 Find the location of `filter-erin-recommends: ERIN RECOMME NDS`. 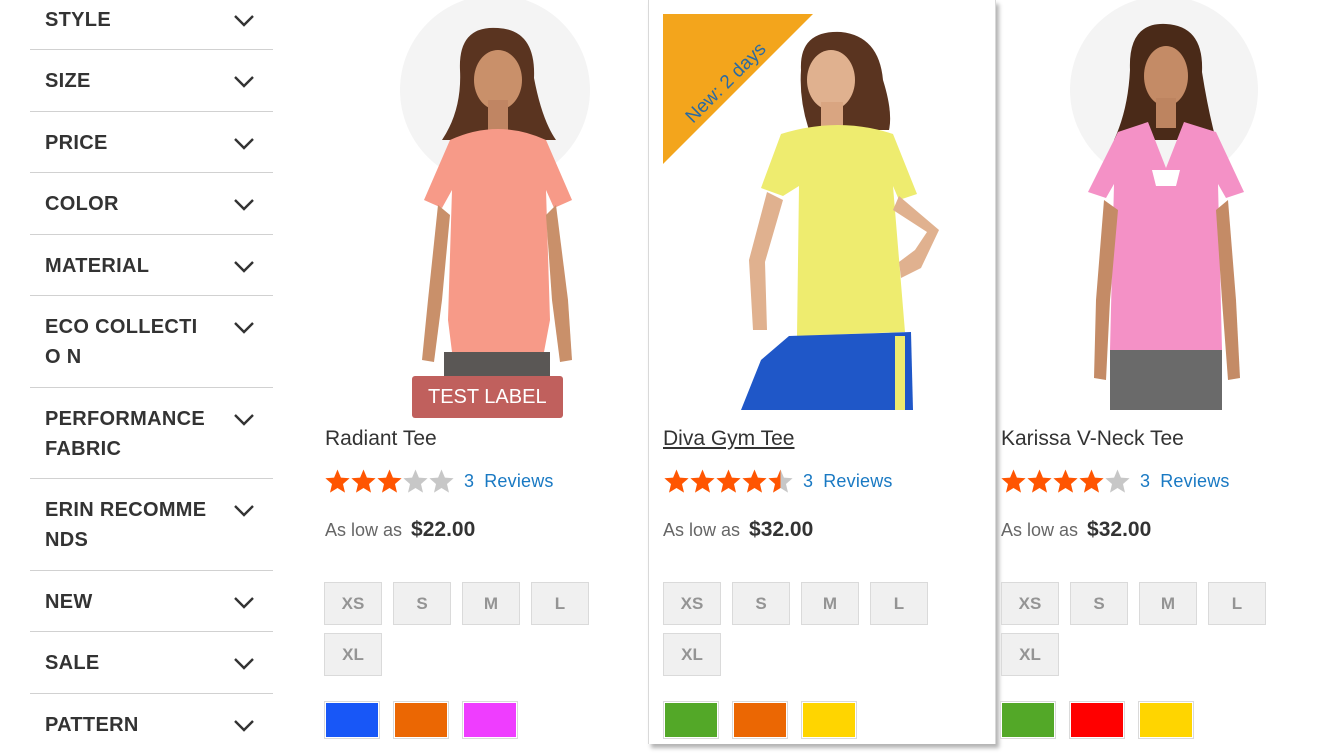

filter-erin-recommends: ERIN RECOMME NDS is located at coordinates (151, 525).